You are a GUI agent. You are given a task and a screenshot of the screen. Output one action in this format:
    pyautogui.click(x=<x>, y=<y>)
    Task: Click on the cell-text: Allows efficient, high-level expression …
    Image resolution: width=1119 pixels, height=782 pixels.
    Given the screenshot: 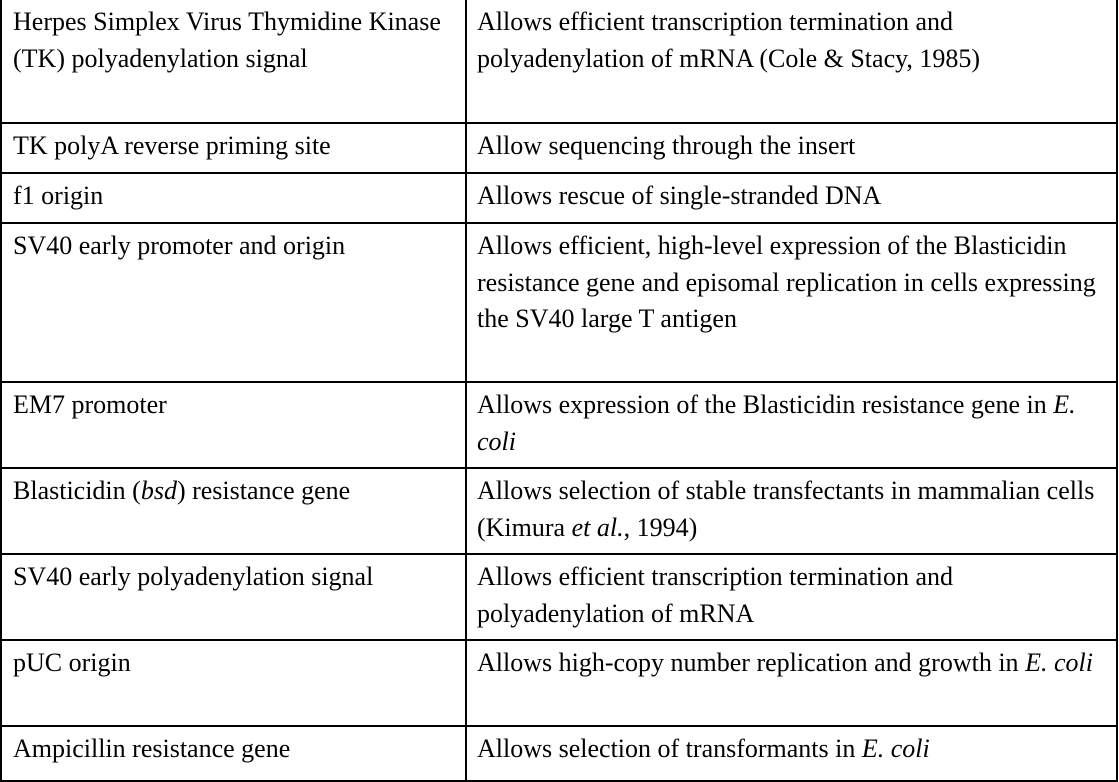 What is the action you would take?
    pyautogui.click(x=786, y=282)
    